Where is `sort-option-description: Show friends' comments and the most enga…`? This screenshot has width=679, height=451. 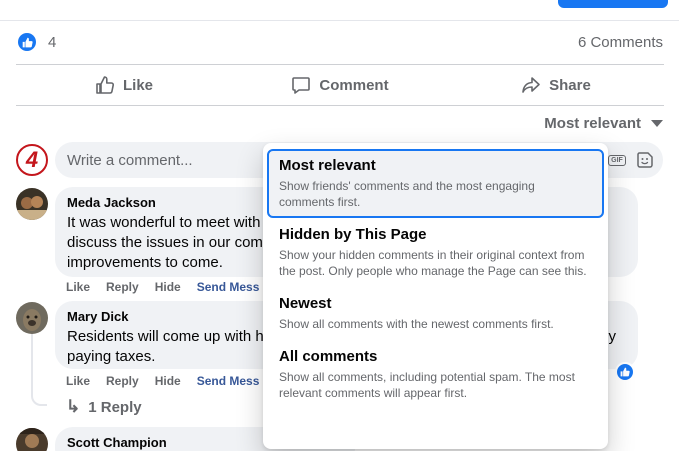 sort-option-description: Show friends' comments and the most enga… is located at coordinates (407, 194).